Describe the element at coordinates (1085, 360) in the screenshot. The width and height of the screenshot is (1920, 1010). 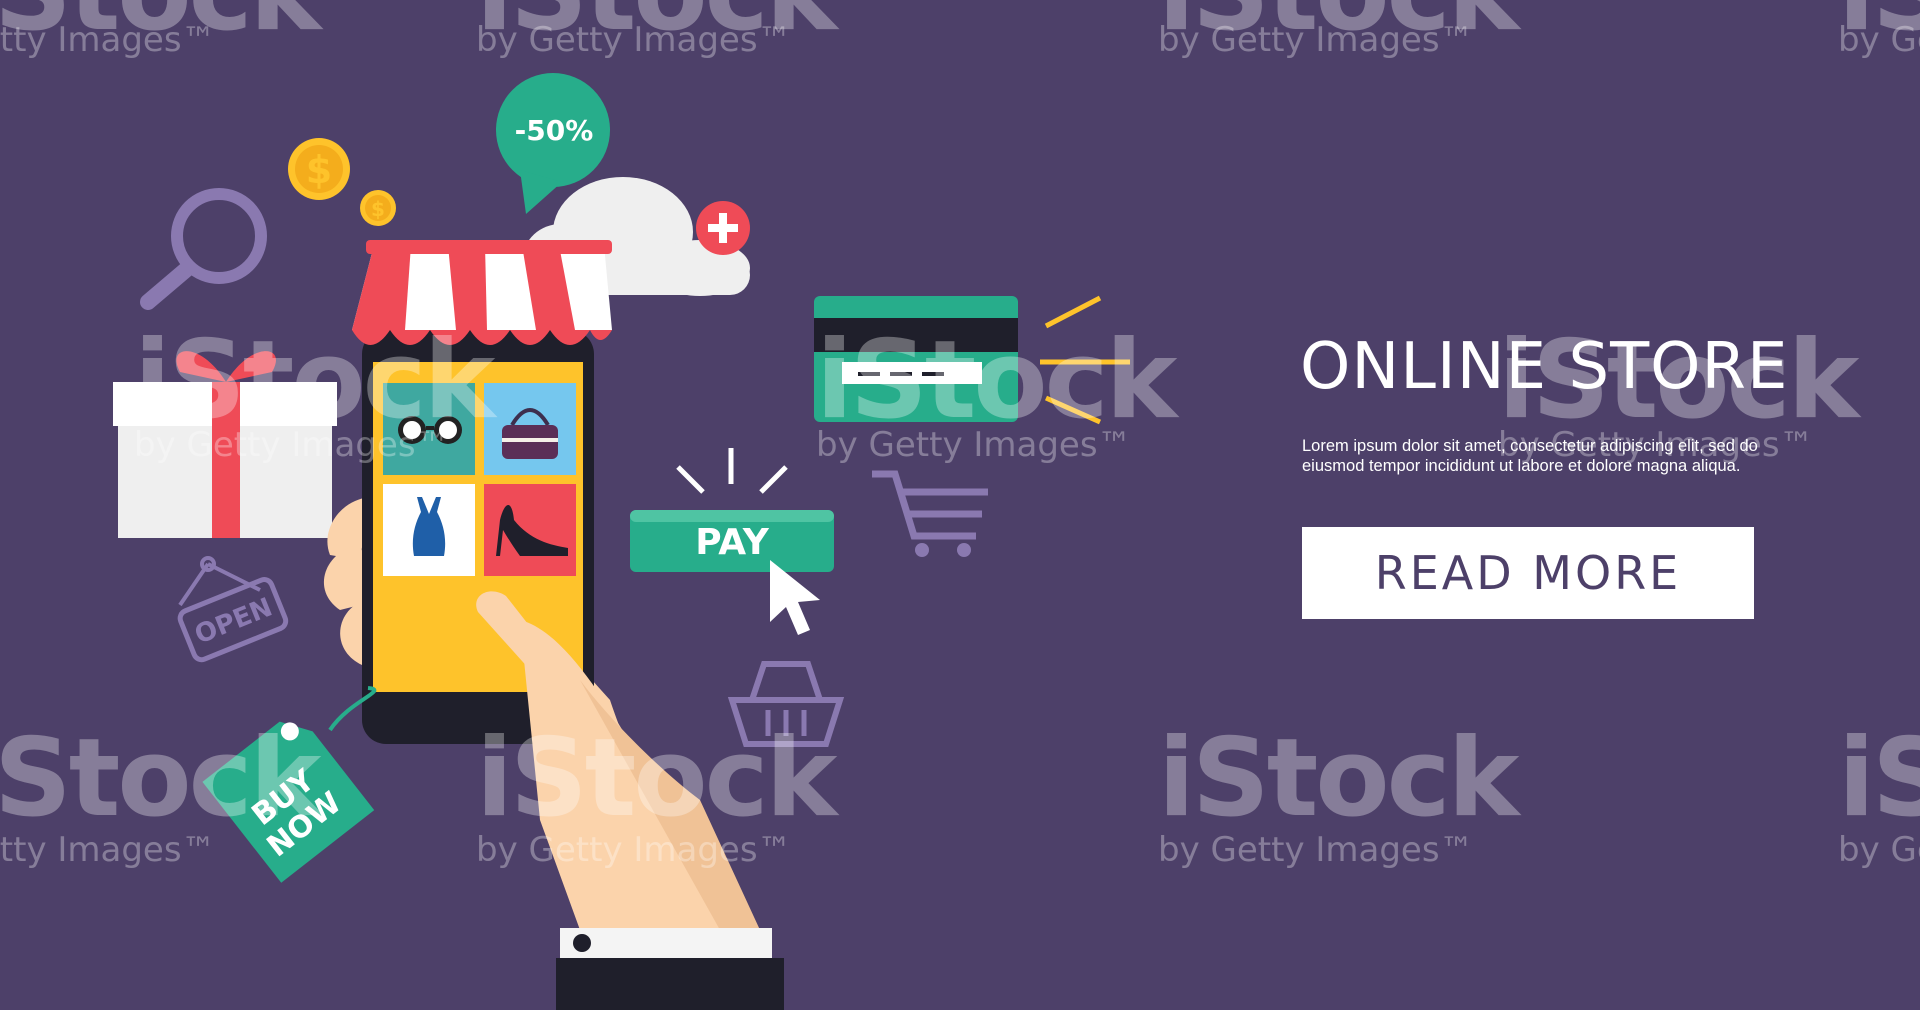
I see `card-burst-icon` at that location.